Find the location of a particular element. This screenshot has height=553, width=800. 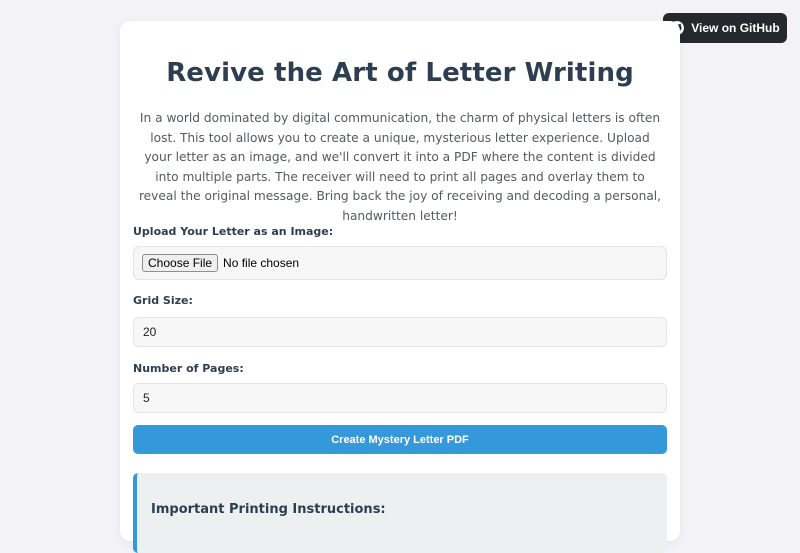

pages-input: 5 is located at coordinates (400, 398).